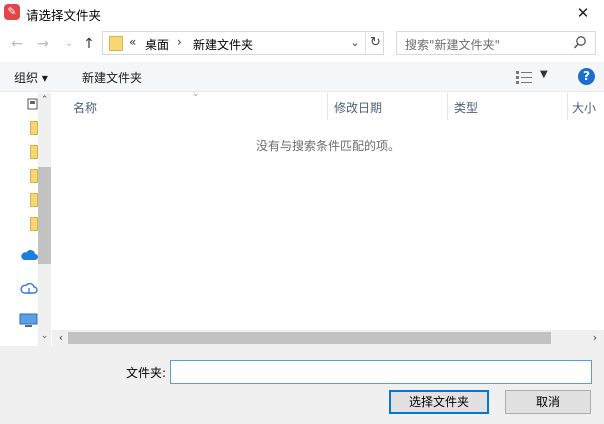 The height and width of the screenshot is (424, 604). I want to click on scroll-up-icon: ⌃, so click(44, 100).